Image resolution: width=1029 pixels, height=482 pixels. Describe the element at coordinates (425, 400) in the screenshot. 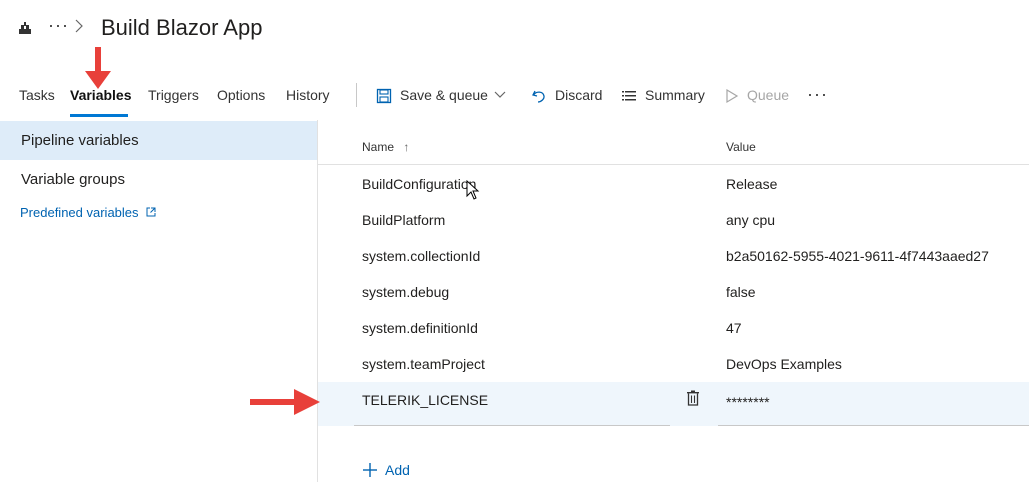

I see `variable-name-input: TELERIK_LICENSE` at that location.